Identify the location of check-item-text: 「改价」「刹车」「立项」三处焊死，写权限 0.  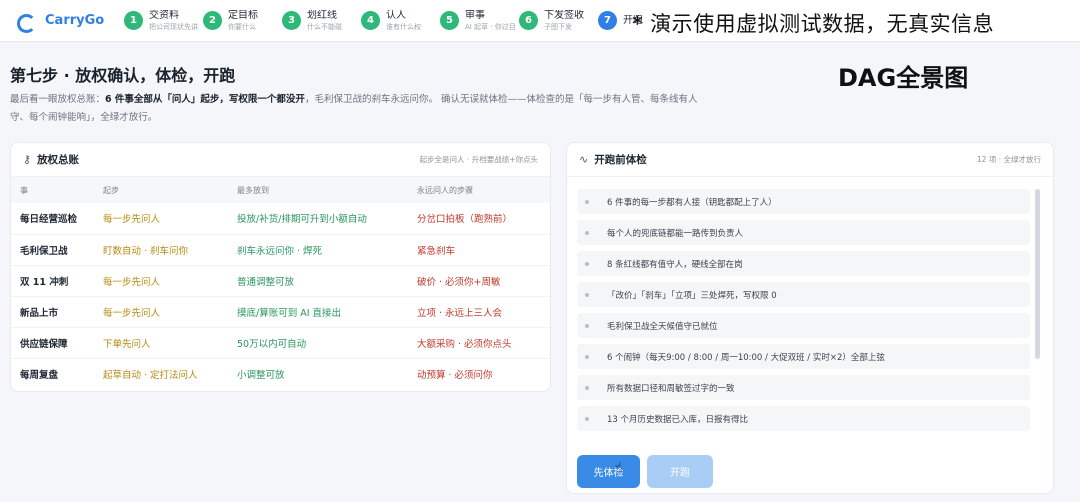
(692, 295).